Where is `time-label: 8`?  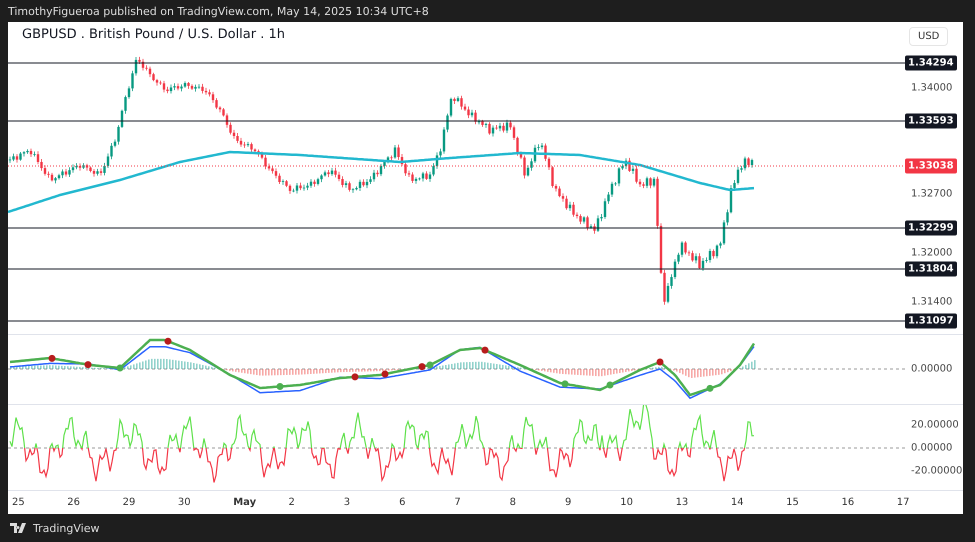
time-label: 8 is located at coordinates (513, 502).